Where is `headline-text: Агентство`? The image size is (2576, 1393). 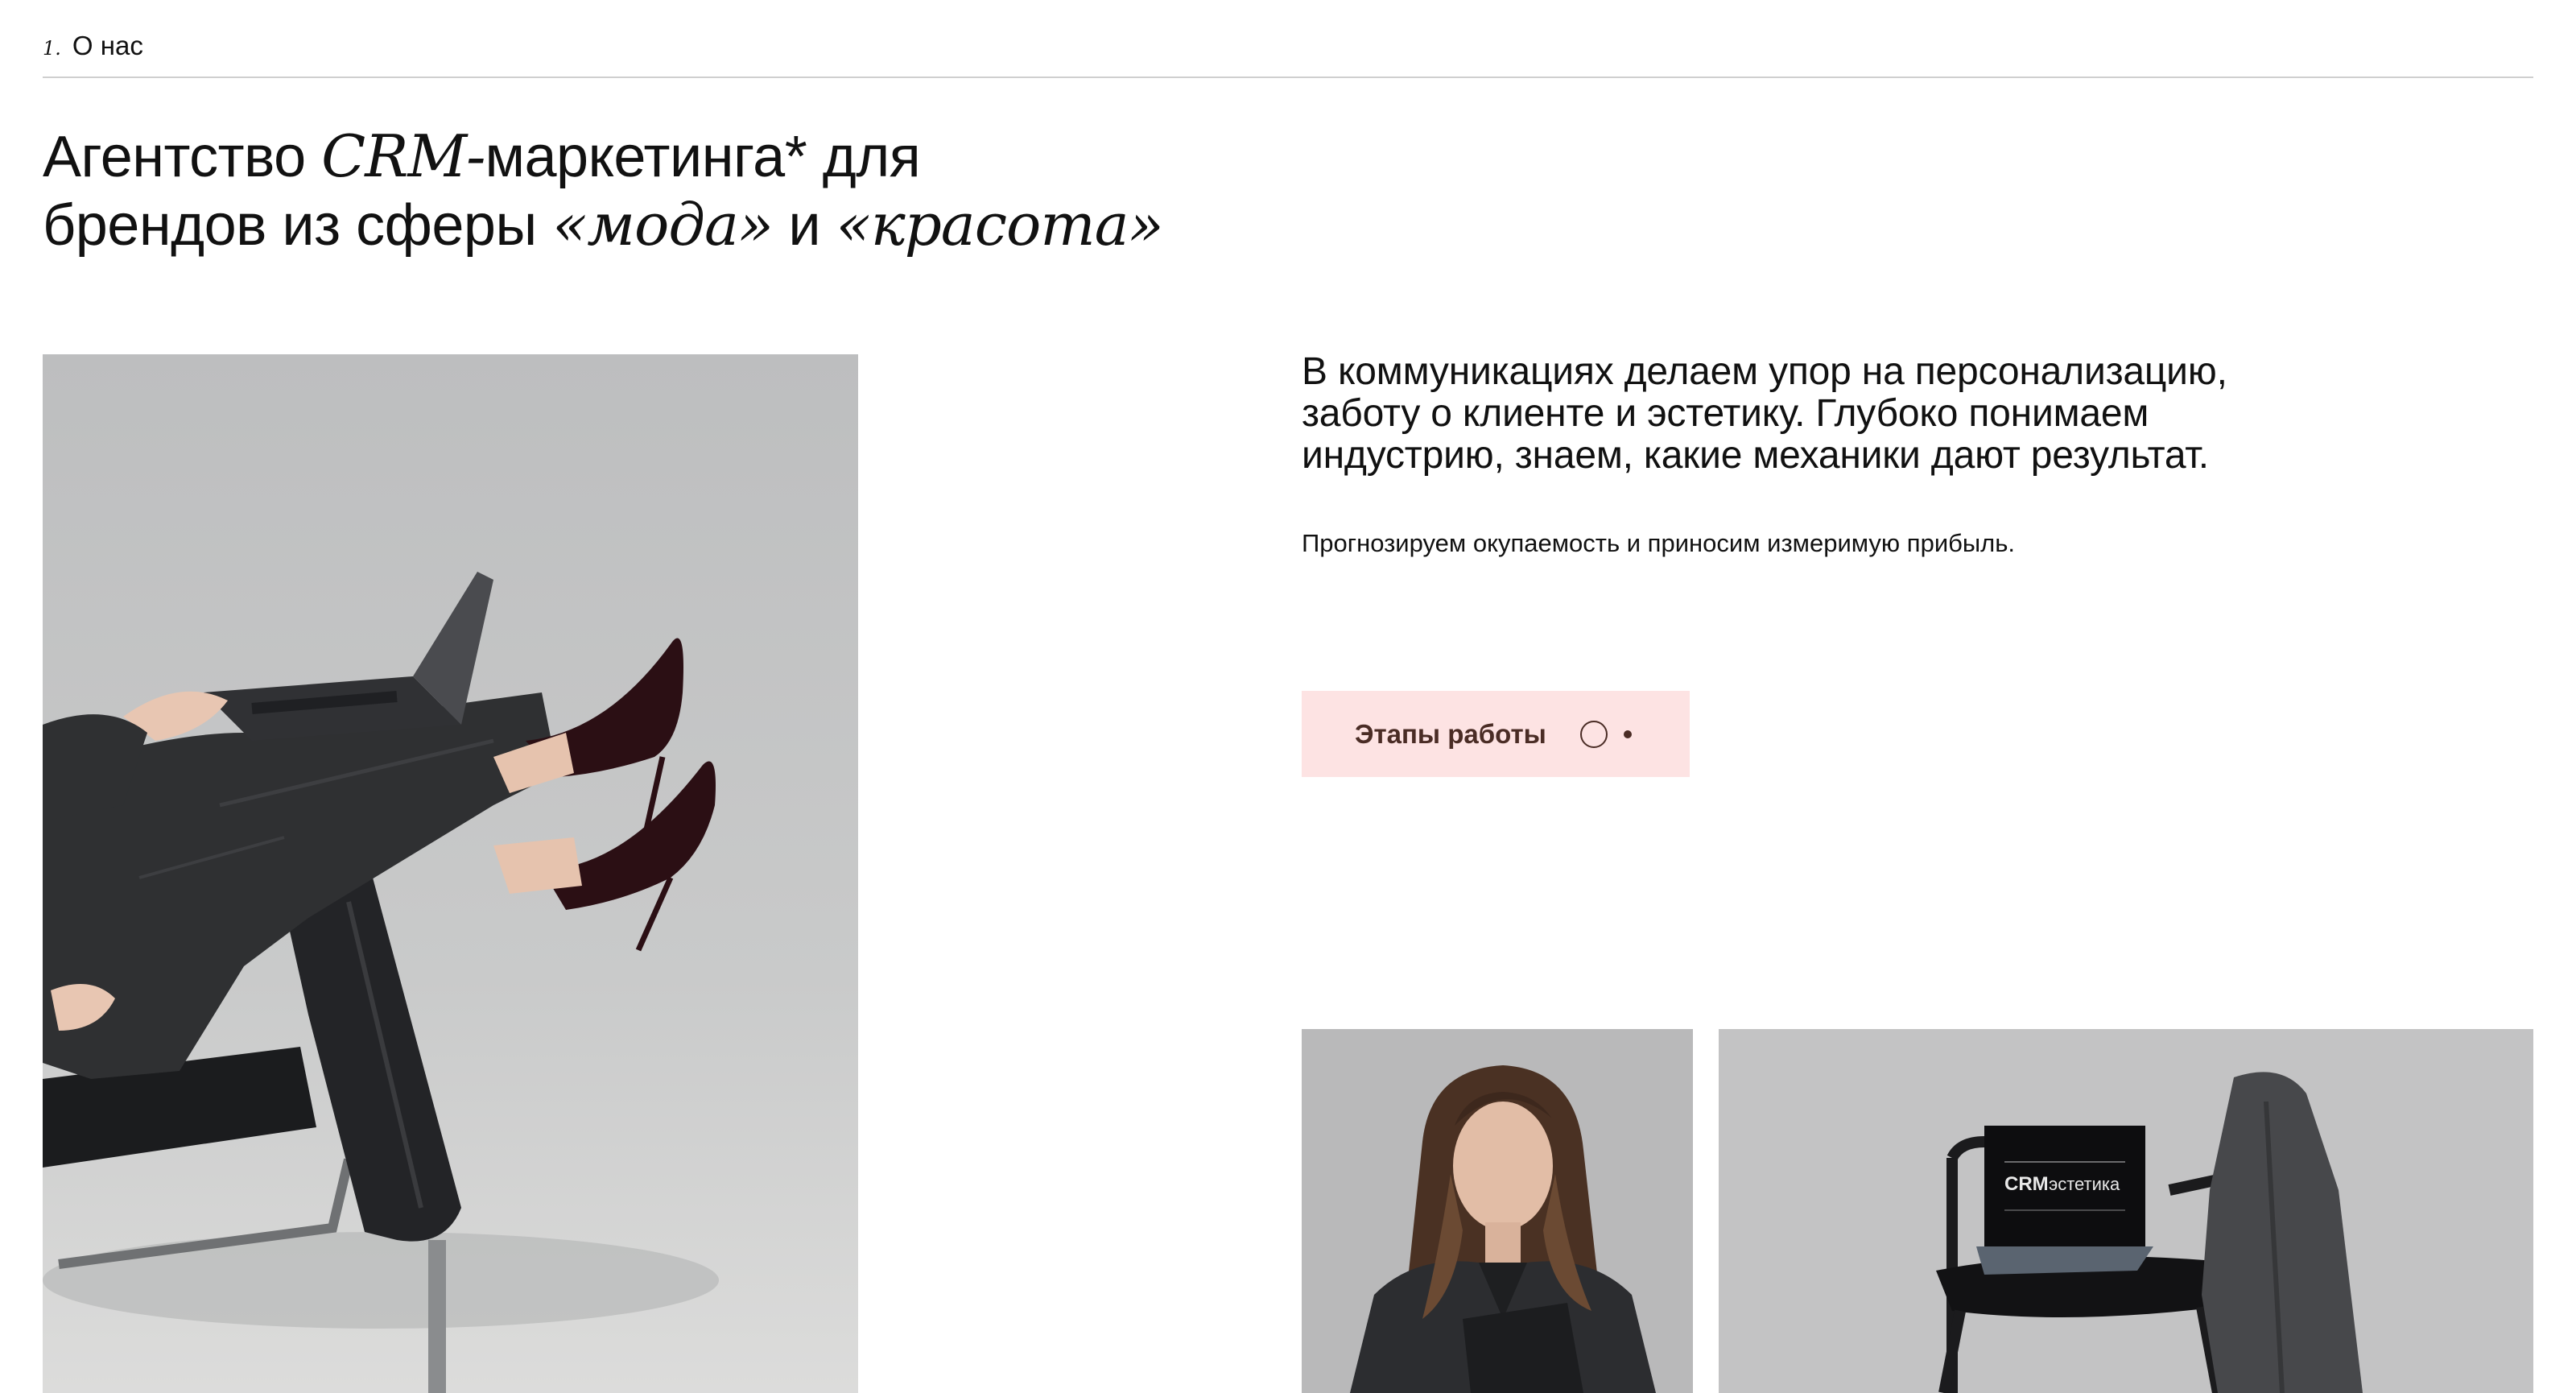 headline-text: Агентство is located at coordinates (182, 157).